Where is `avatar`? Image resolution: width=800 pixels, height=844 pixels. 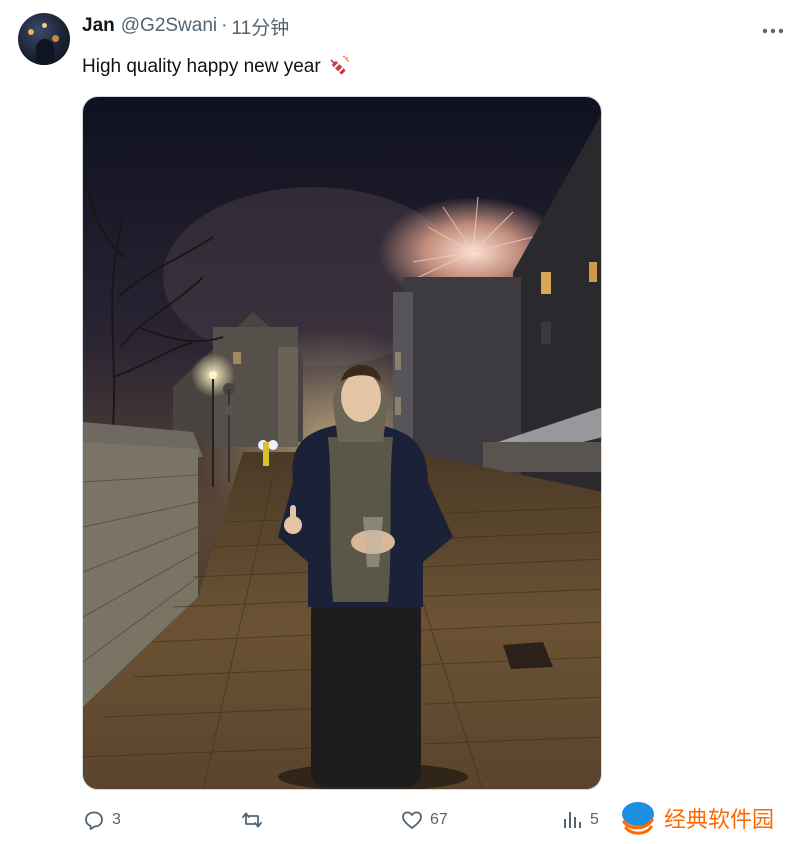 avatar is located at coordinates (44, 39).